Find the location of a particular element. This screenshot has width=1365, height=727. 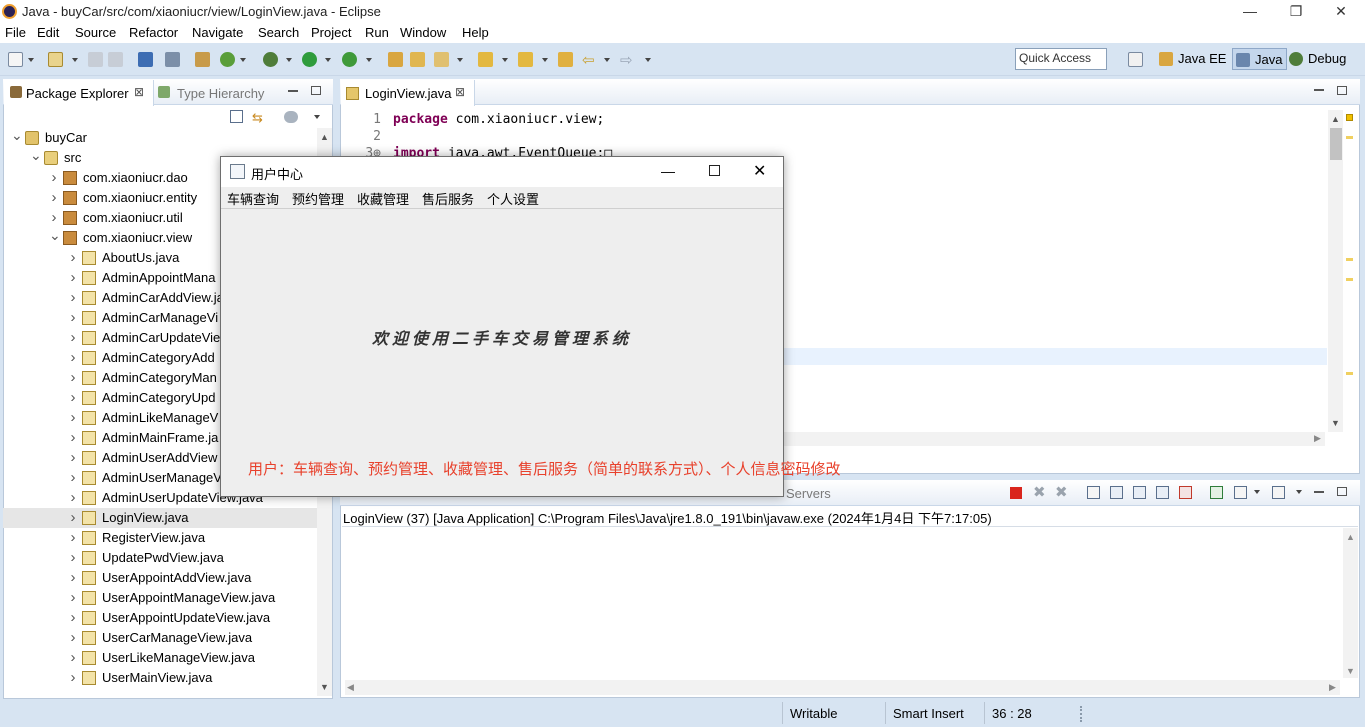

back-arrow-icon: ⇦ is located at coordinates (588, 60).